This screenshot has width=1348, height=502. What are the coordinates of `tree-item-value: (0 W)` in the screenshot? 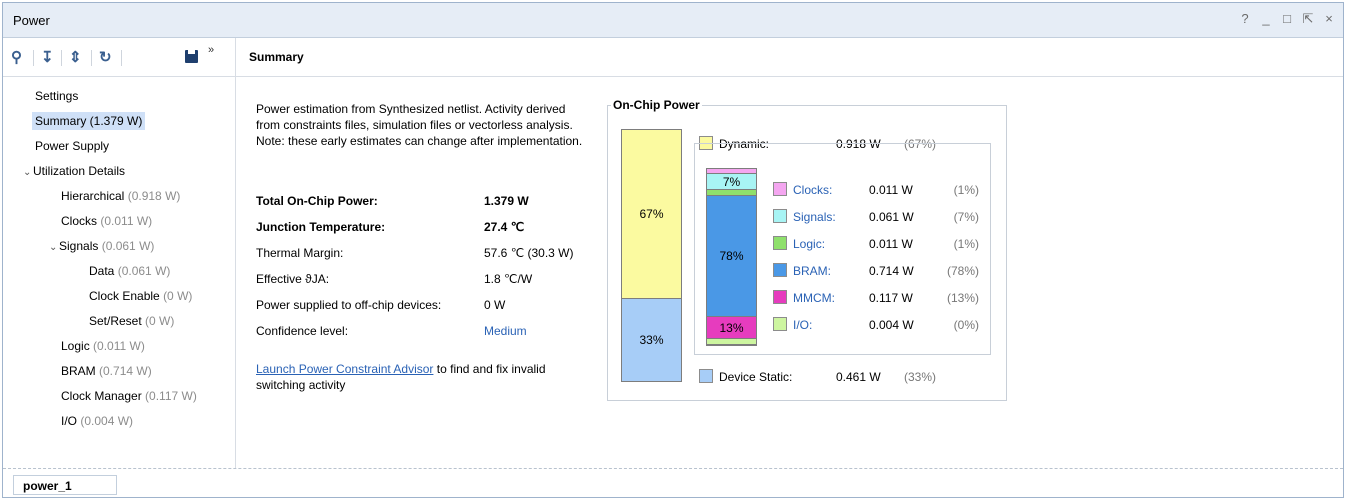 It's located at (160, 321).